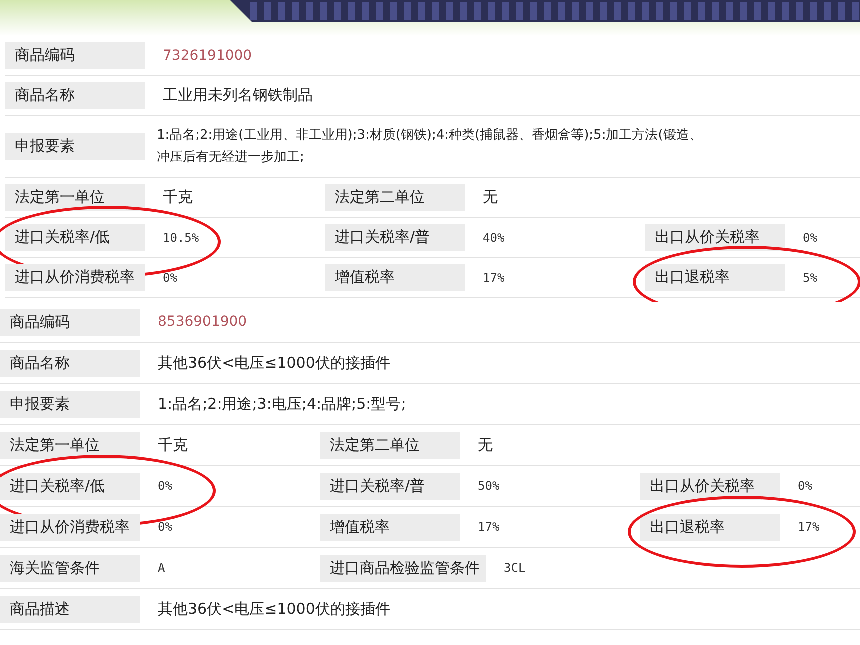 The height and width of the screenshot is (645, 860). Describe the element at coordinates (207, 56) in the screenshot. I see `field-value: 7326191000` at that location.